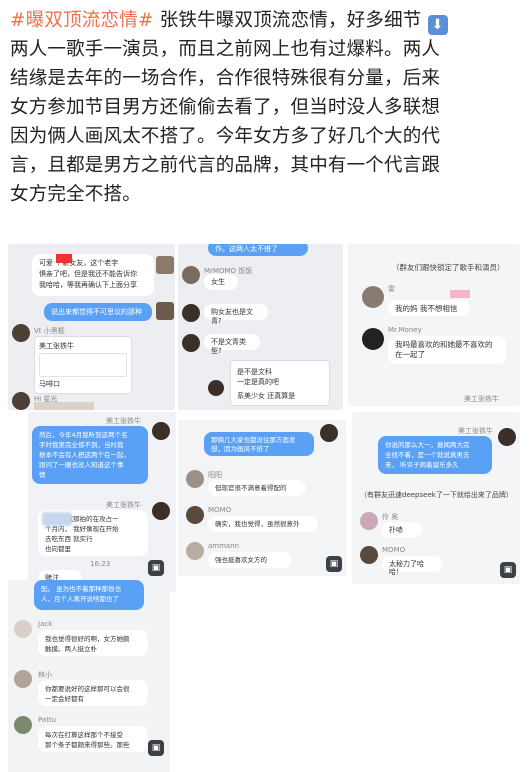 The image size is (529, 772). I want to click on post-line-2: 两人一歌手一演员，而且之前网上也有过爆料。两人, so click(225, 49).